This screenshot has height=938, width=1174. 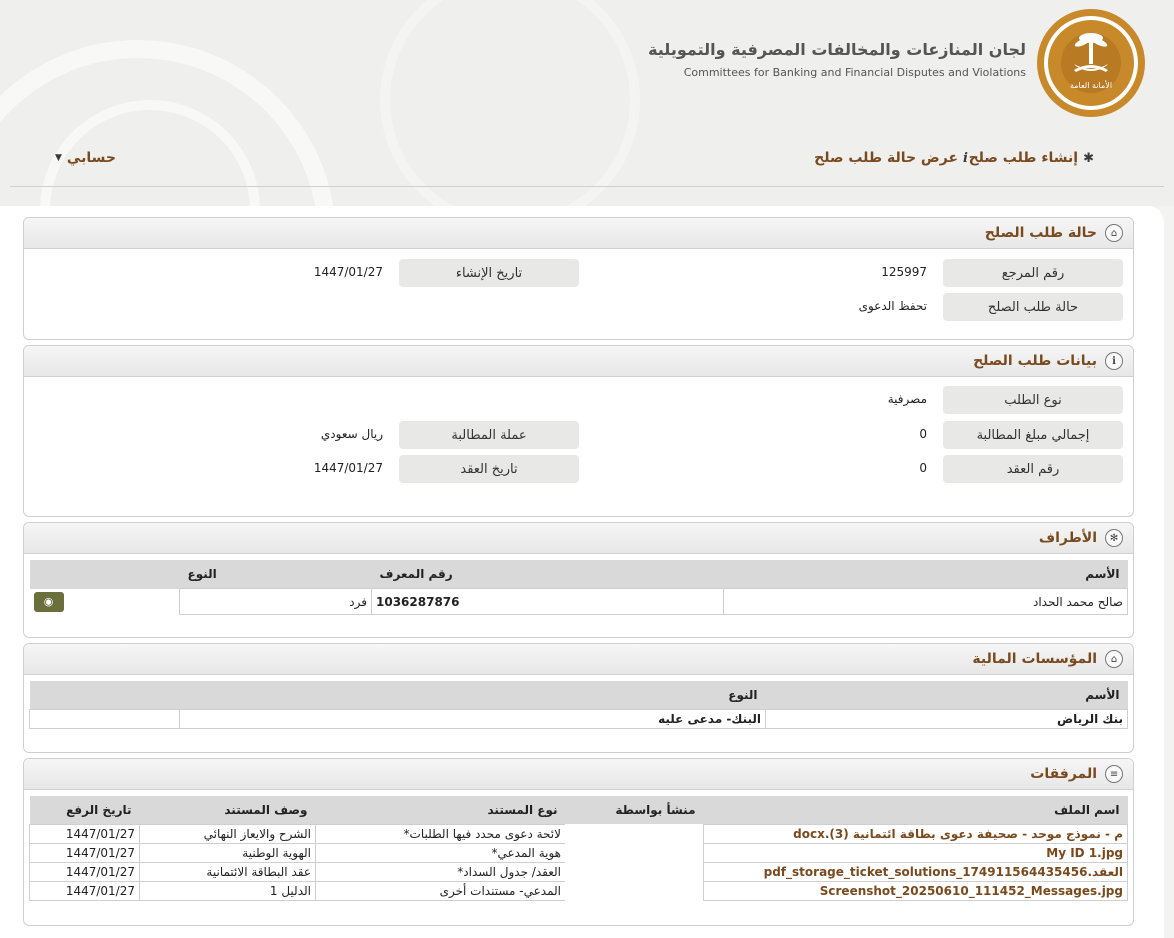 I want to click on table-header-row: الأسم النوع, so click(x=578, y=695).